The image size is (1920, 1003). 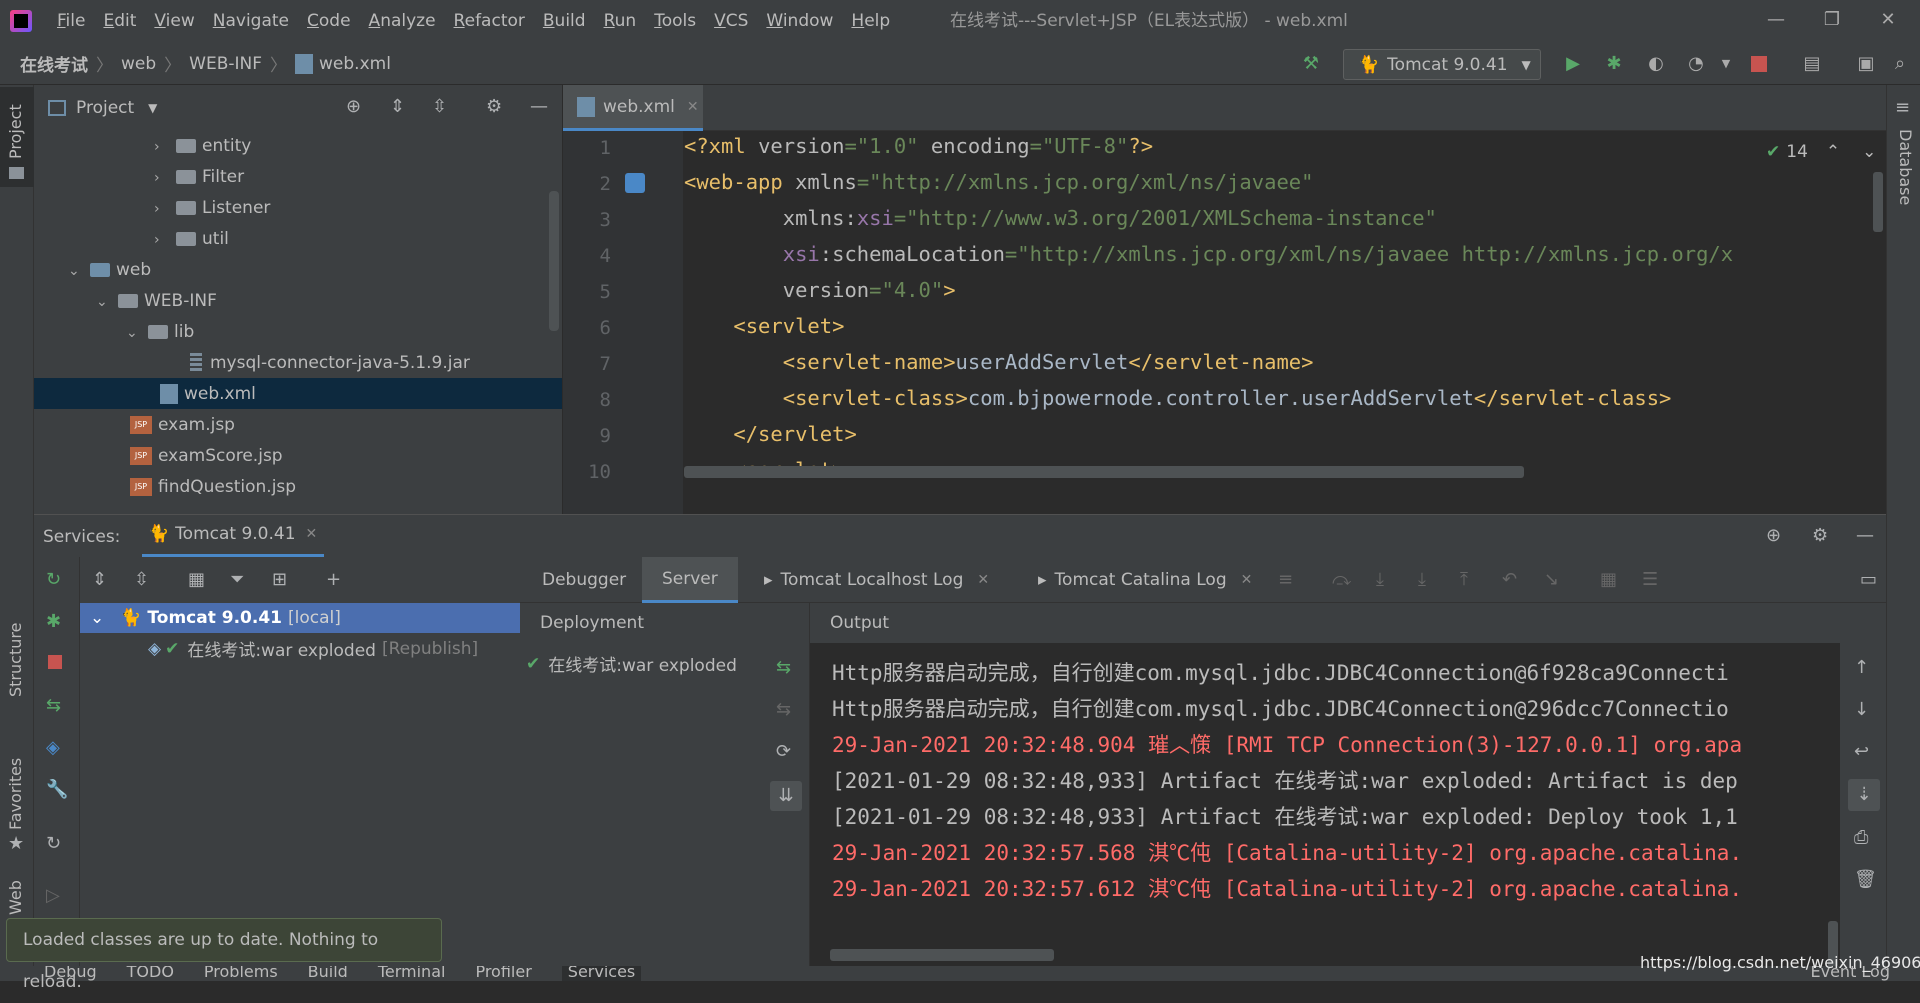 What do you see at coordinates (53, 706) in the screenshot?
I see `update-app-icon: ⇆` at bounding box center [53, 706].